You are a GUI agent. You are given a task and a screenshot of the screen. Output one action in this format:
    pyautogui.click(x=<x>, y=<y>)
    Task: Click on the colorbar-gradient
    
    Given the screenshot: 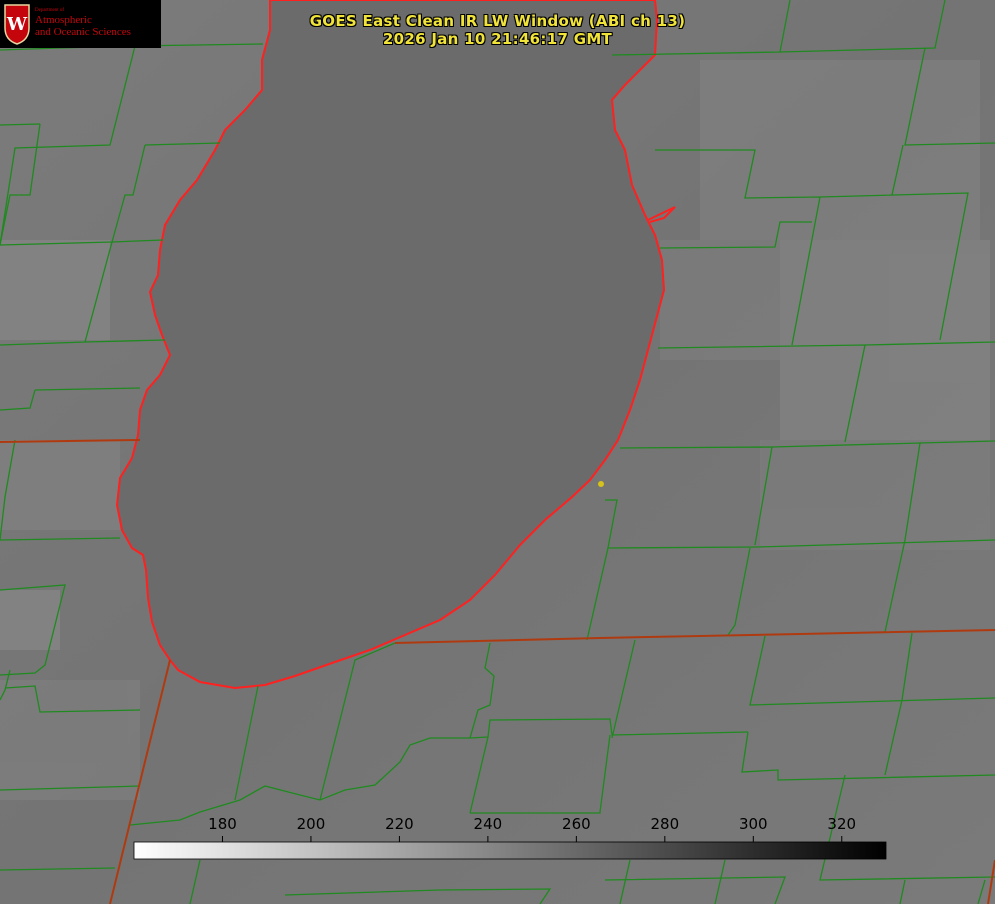 What is the action you would take?
    pyautogui.click(x=510, y=850)
    